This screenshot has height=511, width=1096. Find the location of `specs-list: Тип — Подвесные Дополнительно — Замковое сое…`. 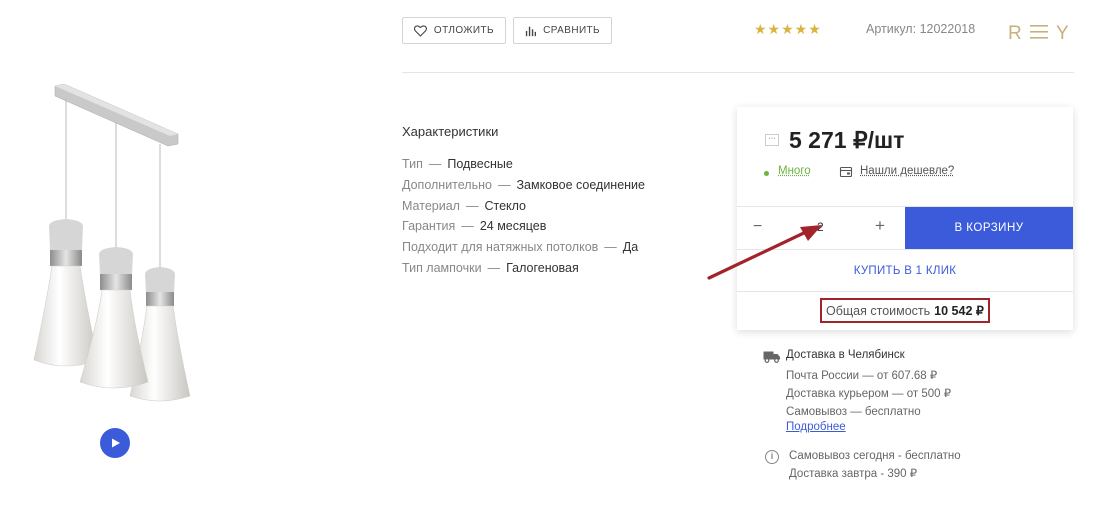

specs-list: Тип — Подвесные Дополнительно — Замковое сое… is located at coordinates (523, 216).